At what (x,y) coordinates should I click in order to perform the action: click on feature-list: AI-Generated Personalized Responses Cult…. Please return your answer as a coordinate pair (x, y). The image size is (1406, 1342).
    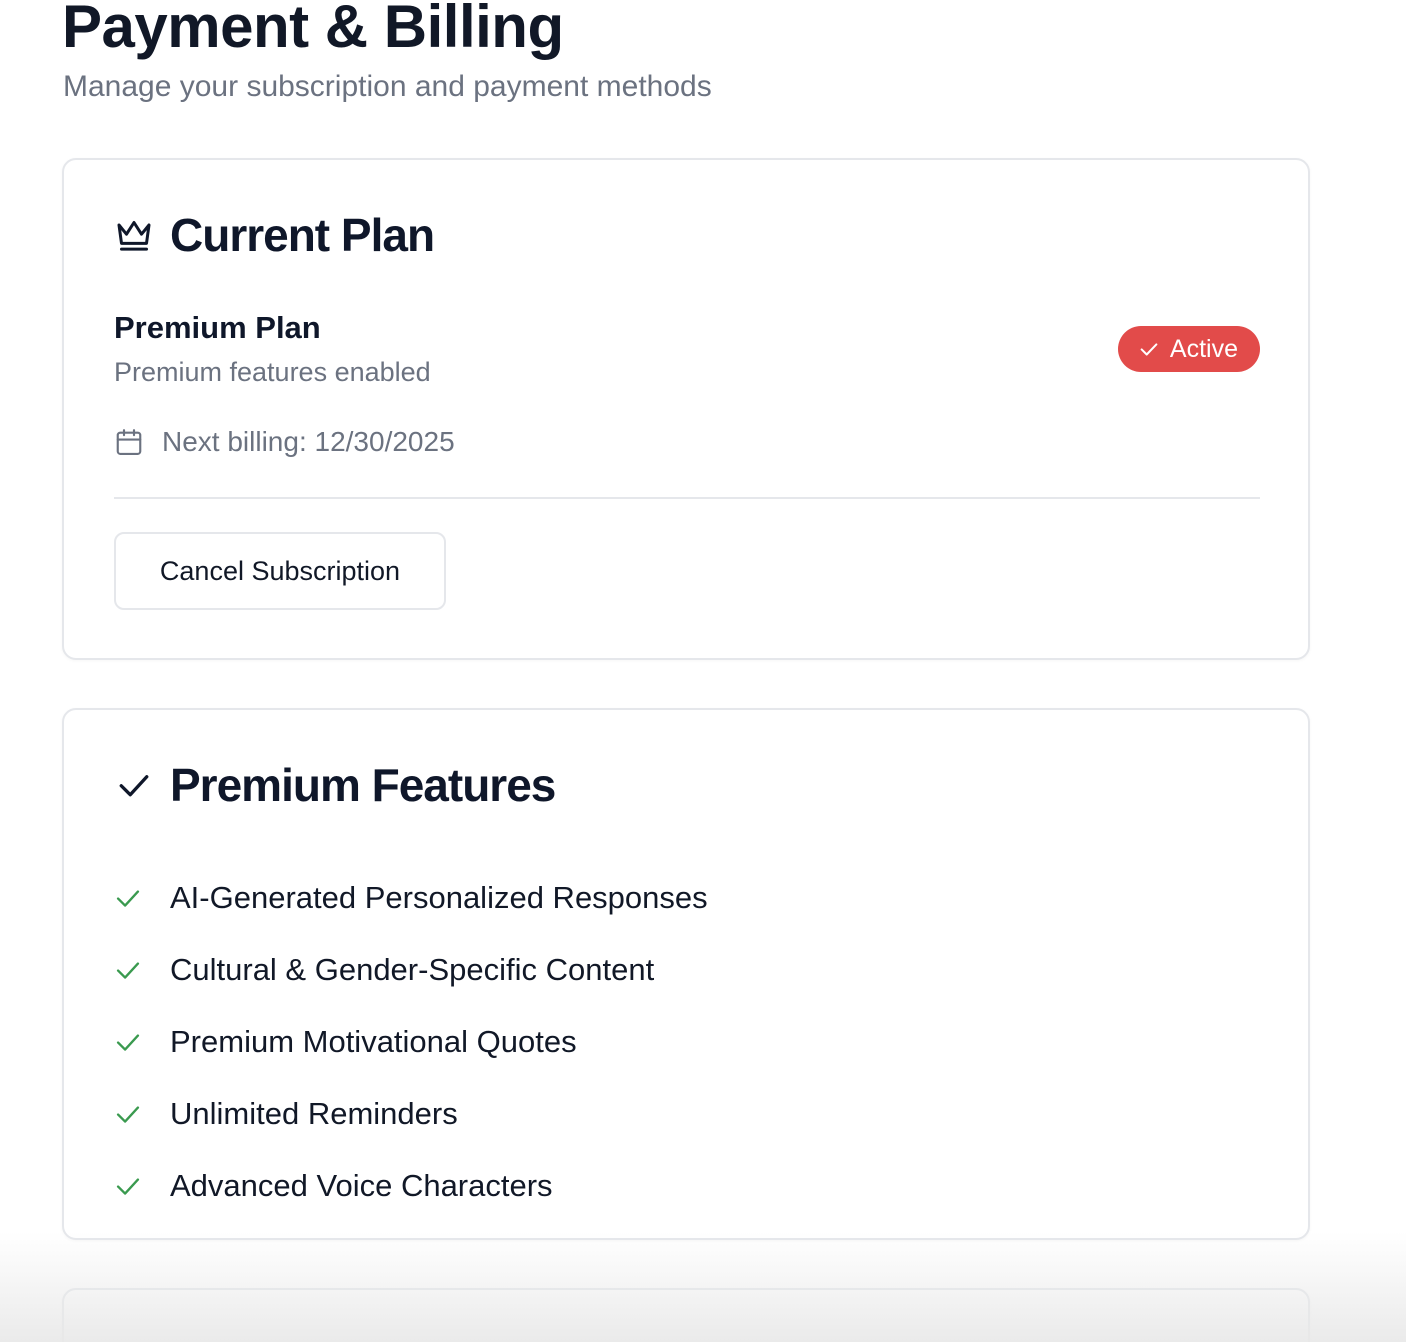
    Looking at the image, I should click on (411, 1042).